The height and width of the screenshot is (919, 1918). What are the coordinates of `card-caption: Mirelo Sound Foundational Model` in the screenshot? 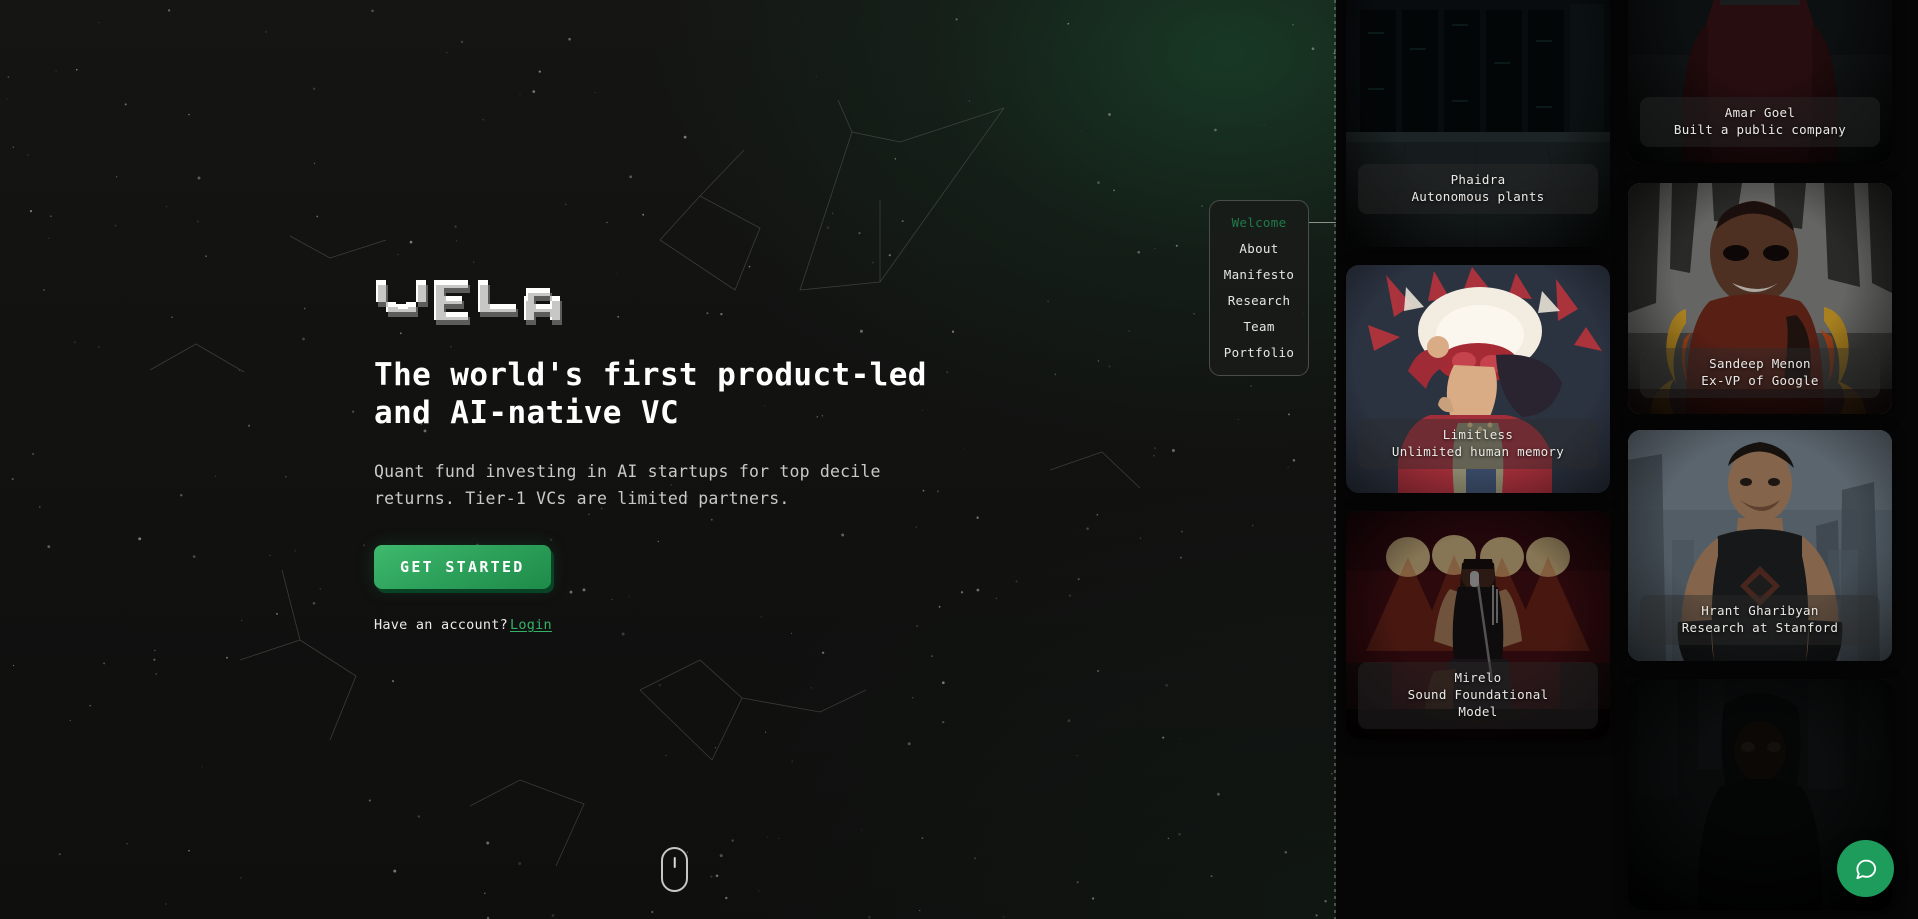 It's located at (1478, 695).